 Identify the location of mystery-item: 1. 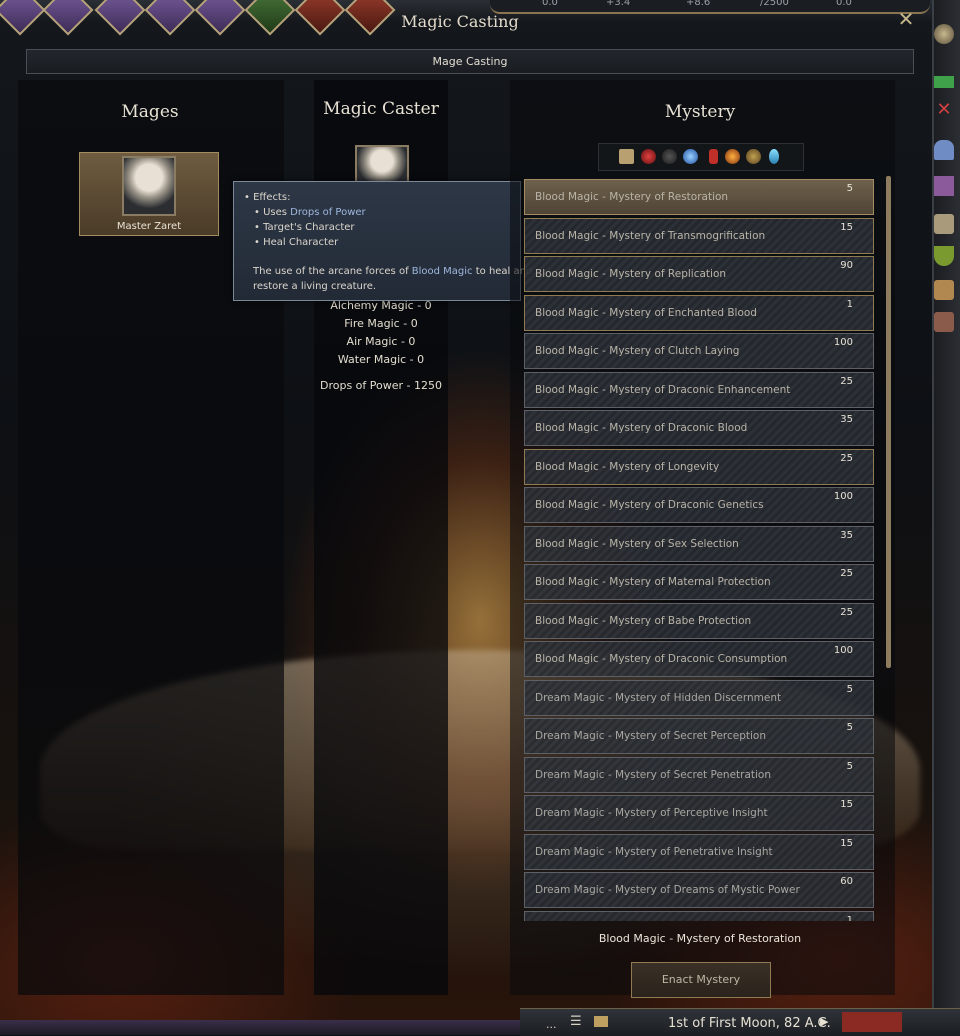
(699, 916).